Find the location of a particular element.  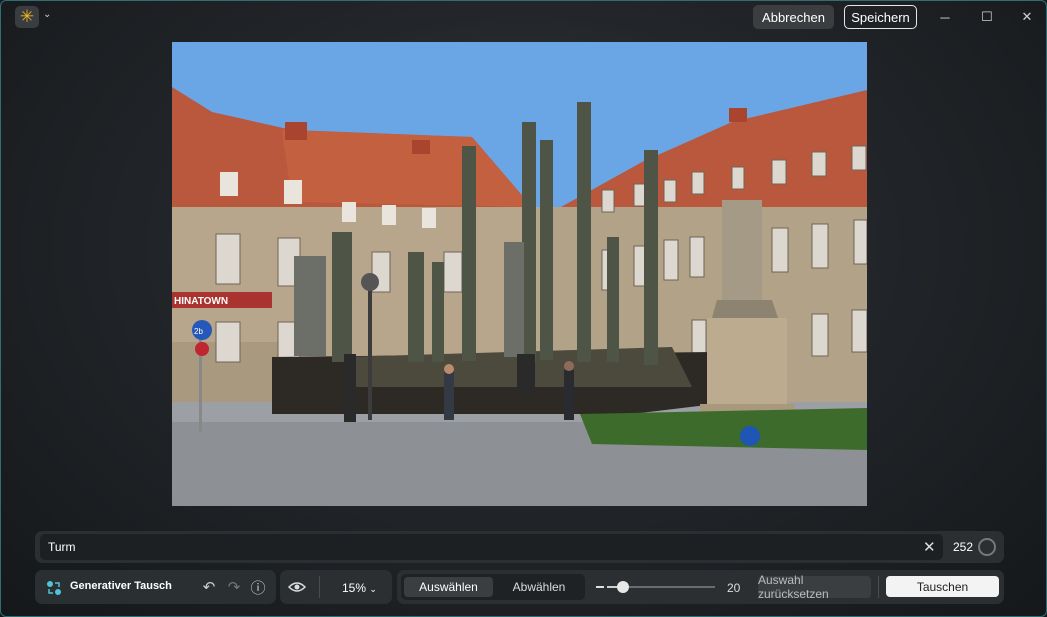

minus-icon is located at coordinates (600, 587).